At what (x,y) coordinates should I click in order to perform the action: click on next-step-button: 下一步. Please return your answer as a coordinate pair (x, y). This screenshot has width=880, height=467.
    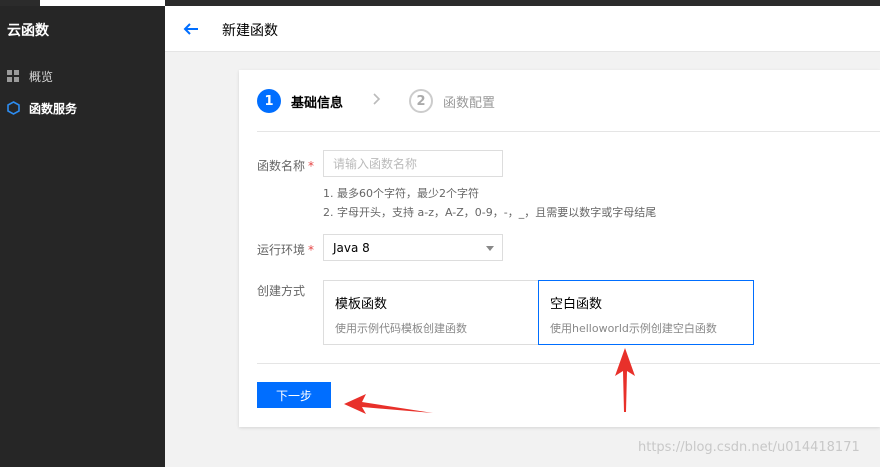
    Looking at the image, I should click on (294, 395).